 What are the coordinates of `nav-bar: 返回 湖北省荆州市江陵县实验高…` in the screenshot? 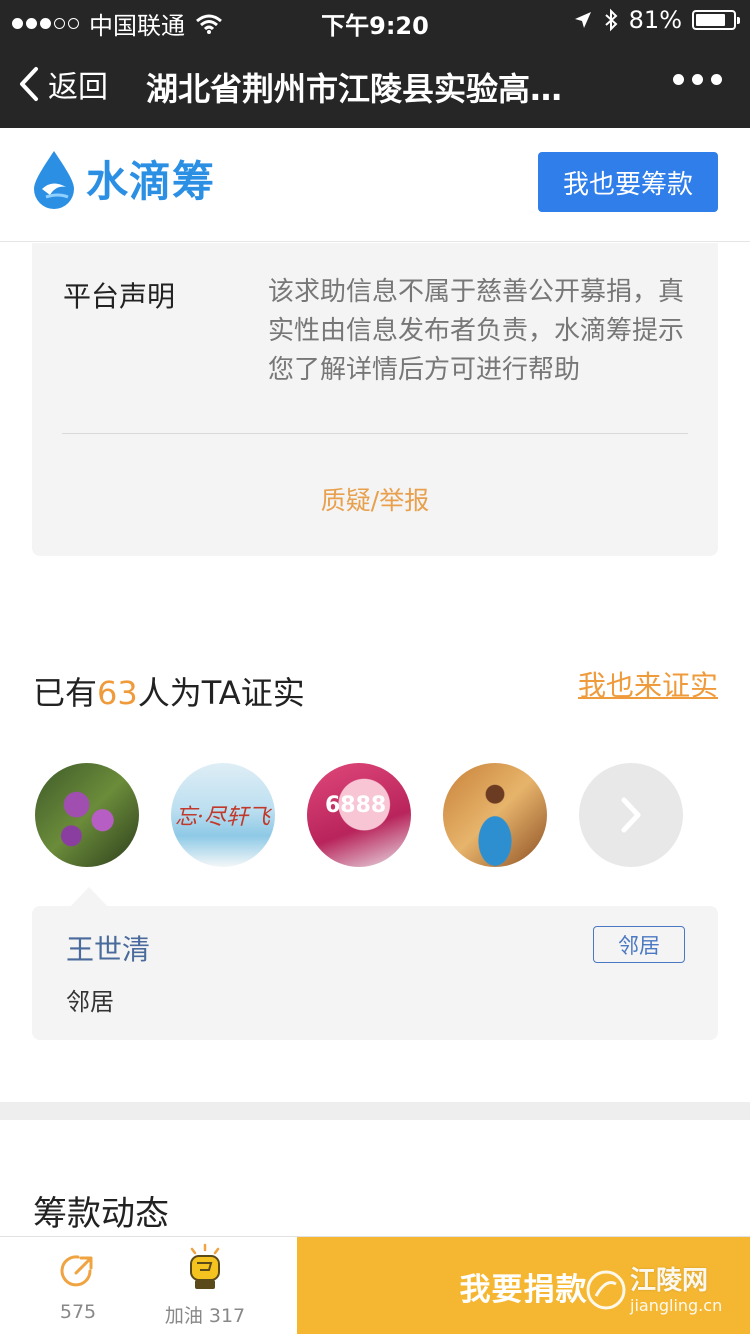 It's located at (375, 84).